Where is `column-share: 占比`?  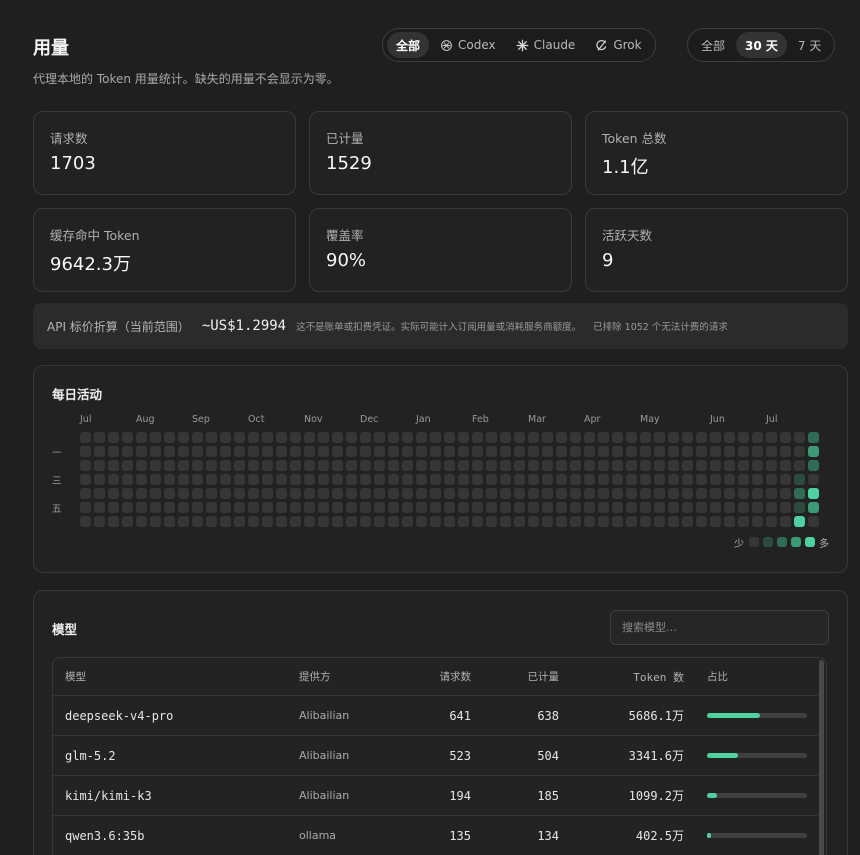 column-share: 占比 is located at coordinates (717, 676).